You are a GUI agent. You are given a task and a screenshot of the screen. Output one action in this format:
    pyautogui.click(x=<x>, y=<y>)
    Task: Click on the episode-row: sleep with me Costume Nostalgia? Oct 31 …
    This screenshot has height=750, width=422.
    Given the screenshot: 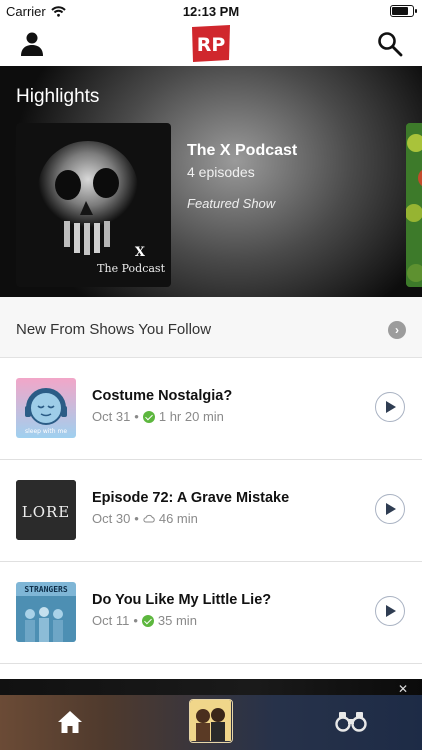 What is the action you would take?
    pyautogui.click(x=211, y=409)
    